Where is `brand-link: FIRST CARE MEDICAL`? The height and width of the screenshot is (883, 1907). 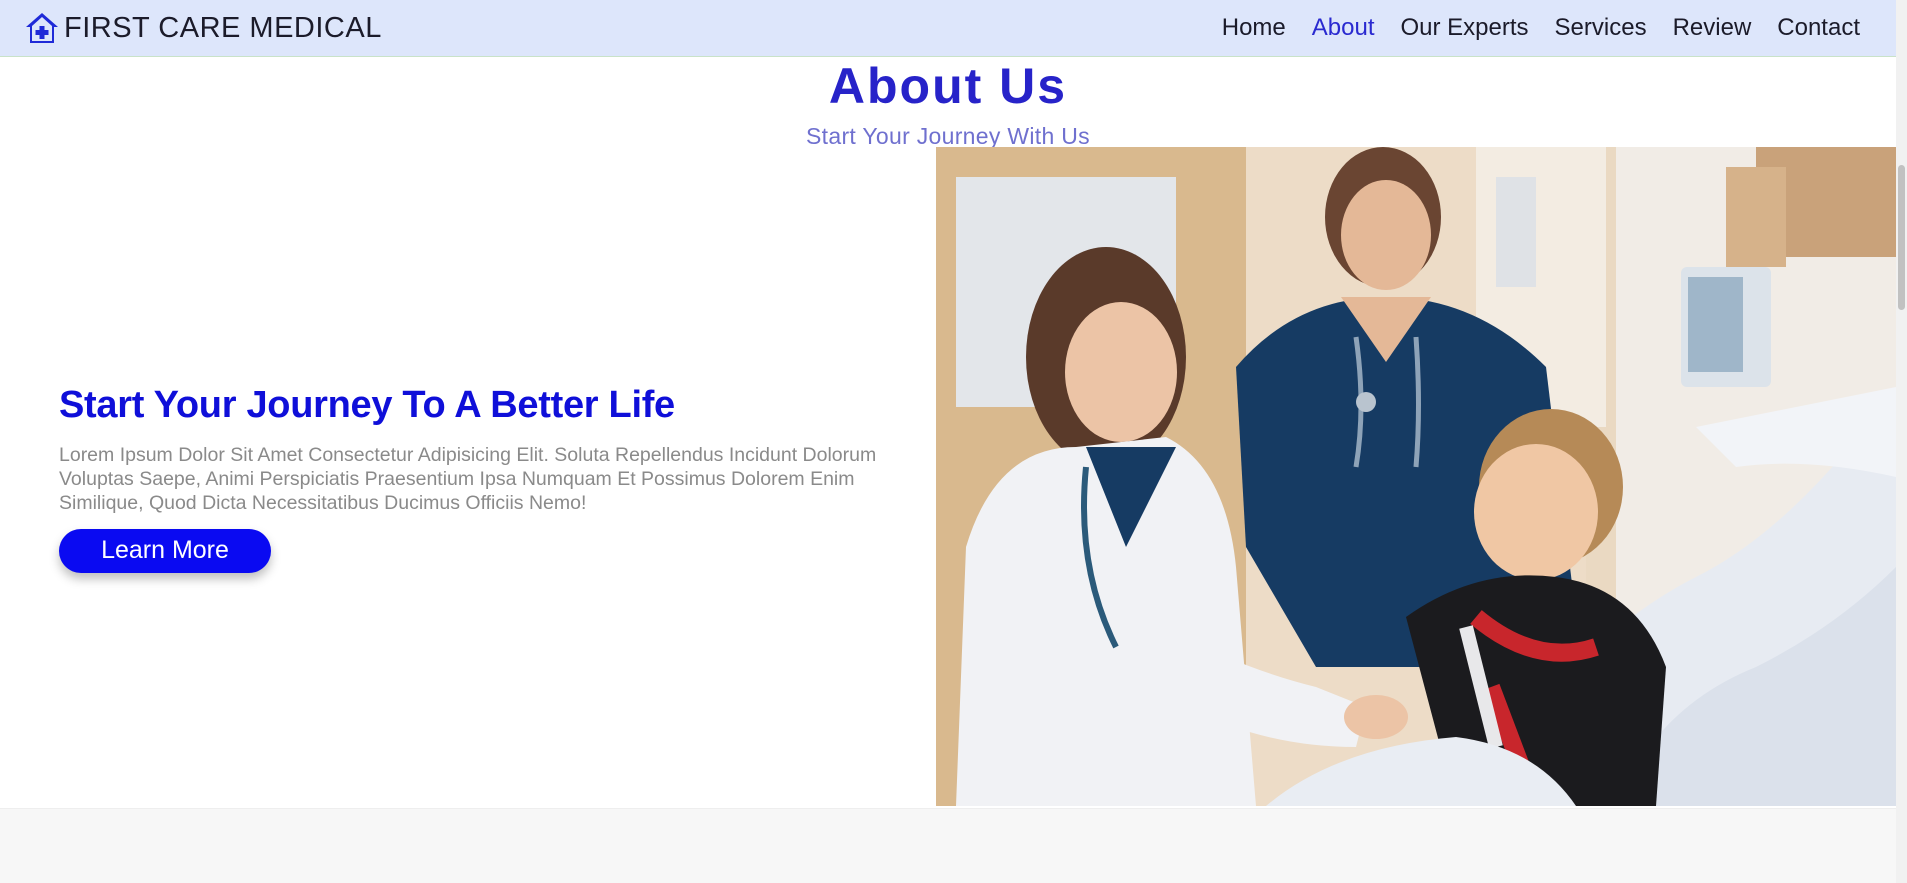 brand-link: FIRST CARE MEDICAL is located at coordinates (203, 28).